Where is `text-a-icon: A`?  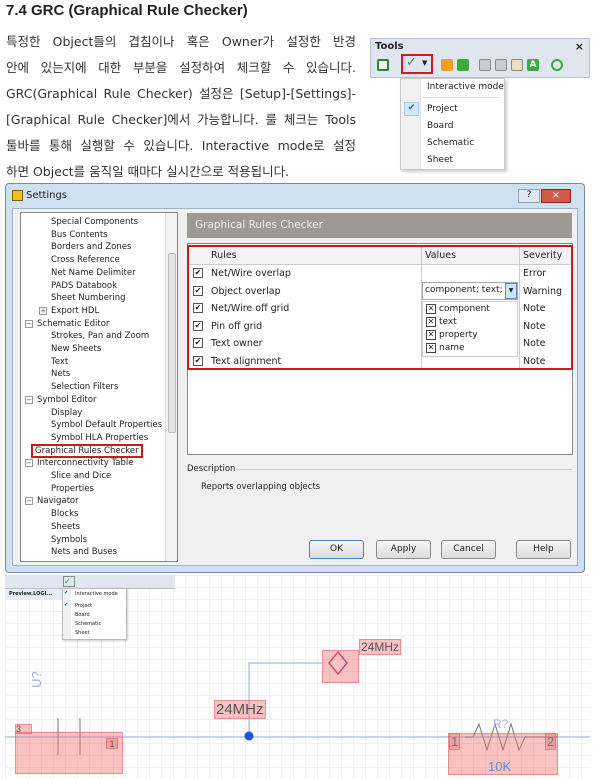
text-a-icon: A is located at coordinates (533, 65).